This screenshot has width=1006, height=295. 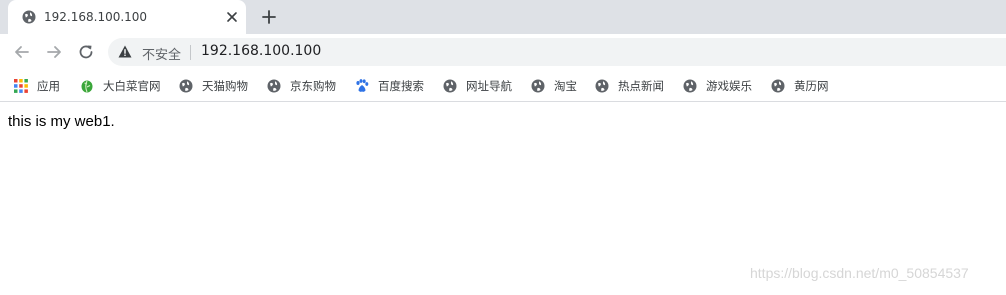 What do you see at coordinates (132, 86) in the screenshot?
I see `bookmark-label: 大白菜官网` at bounding box center [132, 86].